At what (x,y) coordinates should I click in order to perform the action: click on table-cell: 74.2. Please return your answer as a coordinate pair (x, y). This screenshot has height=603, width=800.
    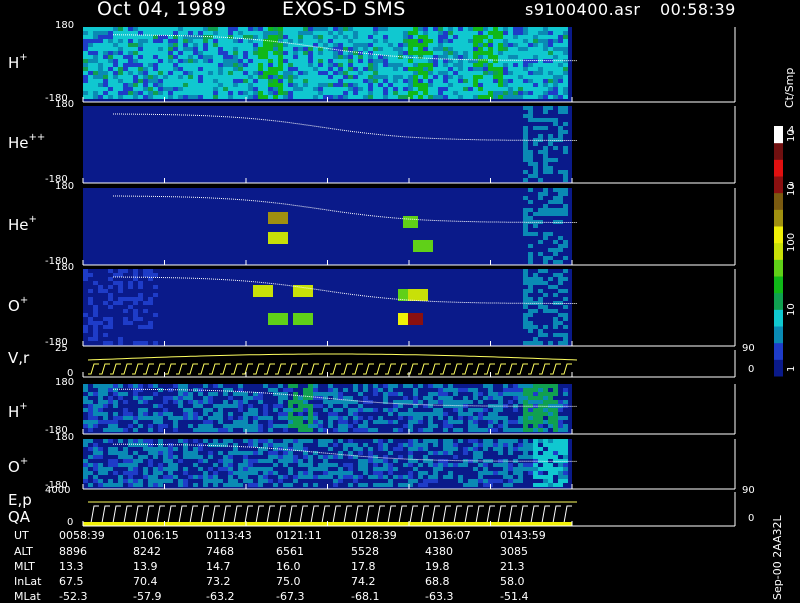
    Looking at the image, I should click on (363, 581).